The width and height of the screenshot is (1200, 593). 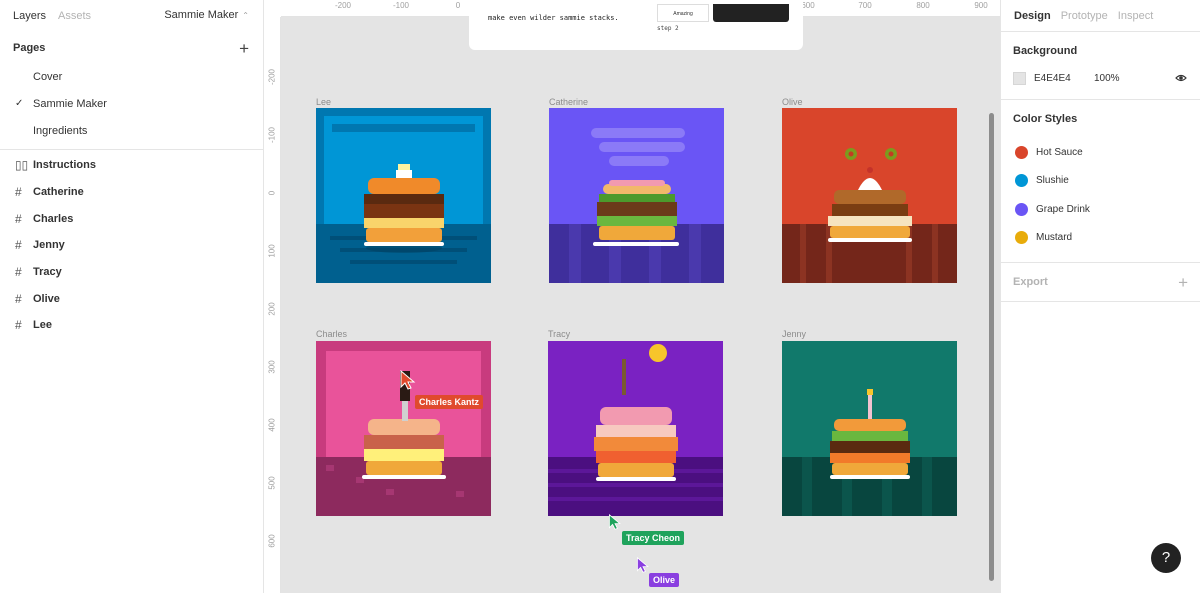 What do you see at coordinates (683, 13) in the screenshot?
I see `instruction-button-amazing: Amazing` at bounding box center [683, 13].